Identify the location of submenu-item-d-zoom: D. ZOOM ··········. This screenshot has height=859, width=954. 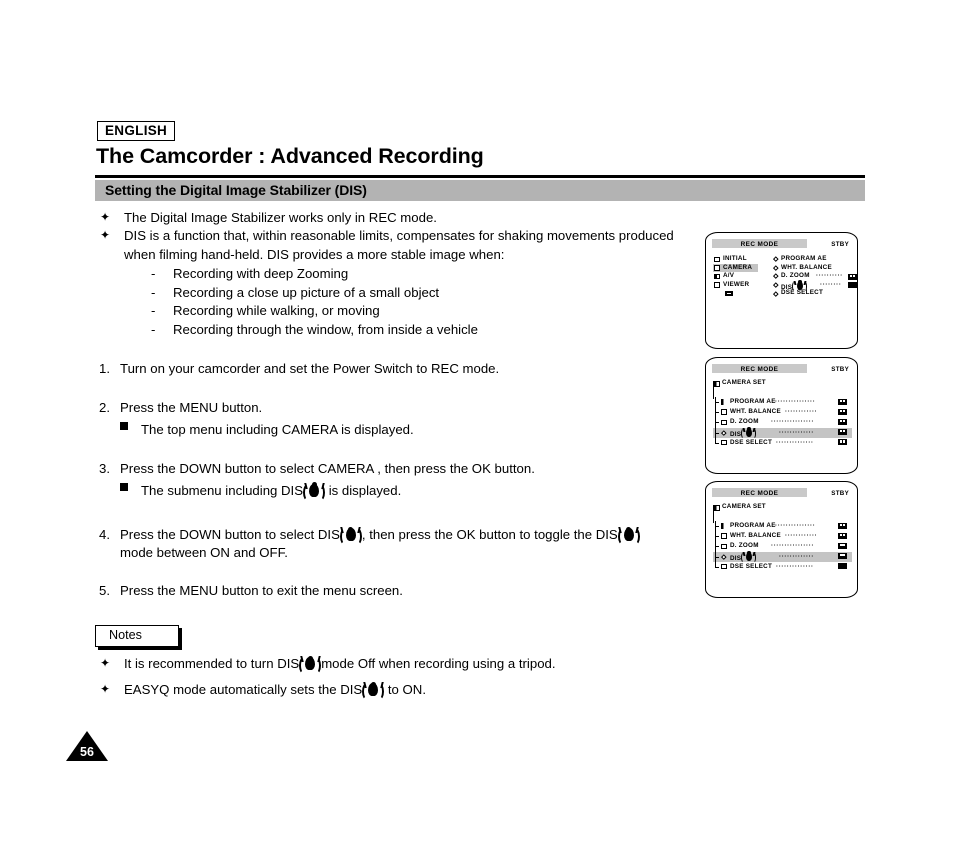
(816, 276).